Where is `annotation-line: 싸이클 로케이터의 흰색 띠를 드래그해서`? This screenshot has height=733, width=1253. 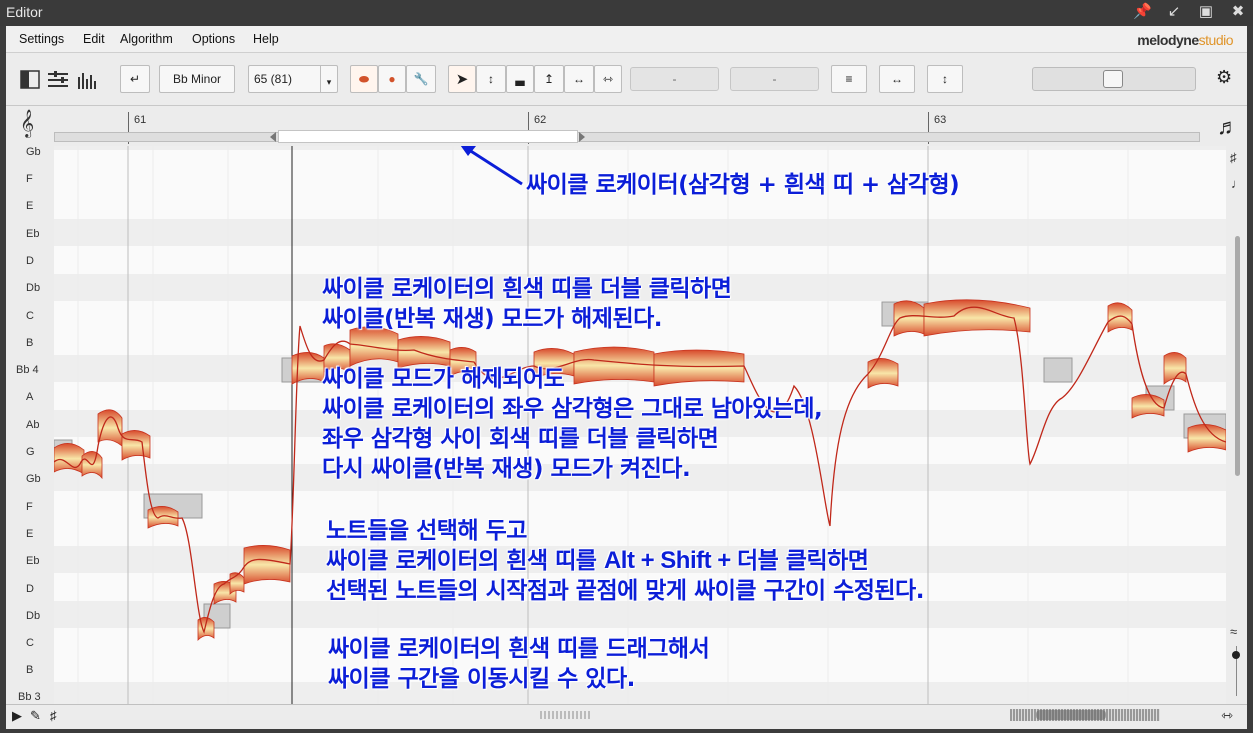 annotation-line: 싸이클 로케이터의 흰색 띠를 드래그해서 is located at coordinates (519, 649).